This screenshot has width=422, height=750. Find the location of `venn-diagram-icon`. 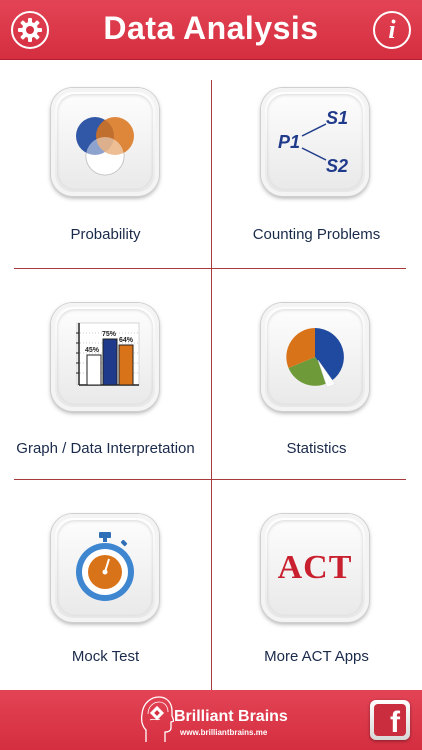

venn-diagram-icon is located at coordinates (105, 146).